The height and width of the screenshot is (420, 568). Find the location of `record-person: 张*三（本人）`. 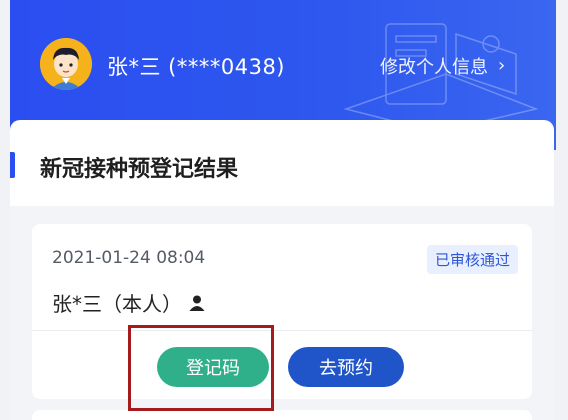

record-person: 张*三（本人） is located at coordinates (129, 302).